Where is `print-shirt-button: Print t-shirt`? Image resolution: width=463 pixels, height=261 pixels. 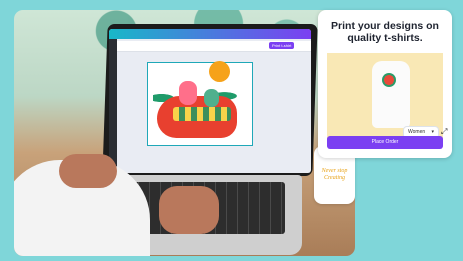 print-shirt-button: Print t-shirt is located at coordinates (282, 45).